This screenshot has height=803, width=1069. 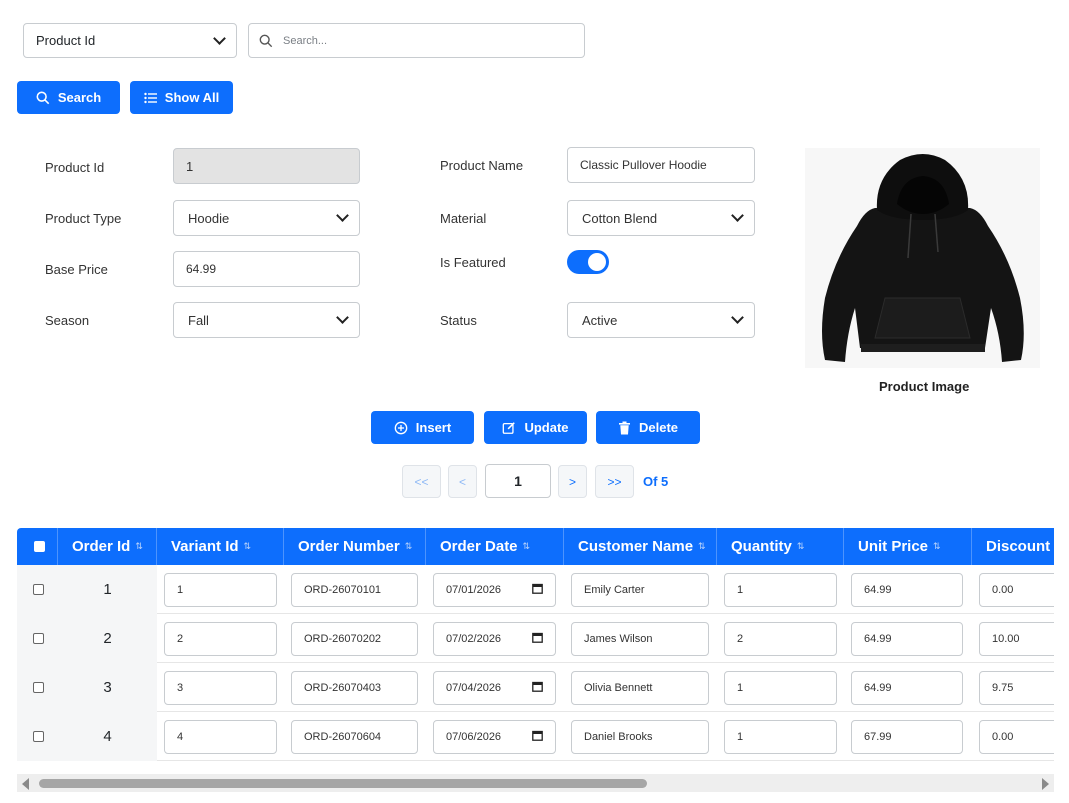 I want to click on discount-input: 10.00, so click(x=1016, y=638).